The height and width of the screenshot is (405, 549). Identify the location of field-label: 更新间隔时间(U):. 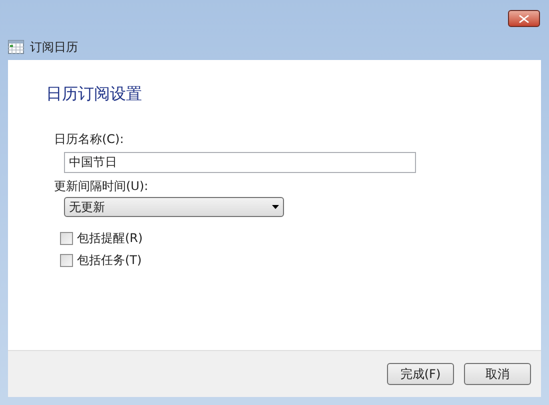
(102, 186).